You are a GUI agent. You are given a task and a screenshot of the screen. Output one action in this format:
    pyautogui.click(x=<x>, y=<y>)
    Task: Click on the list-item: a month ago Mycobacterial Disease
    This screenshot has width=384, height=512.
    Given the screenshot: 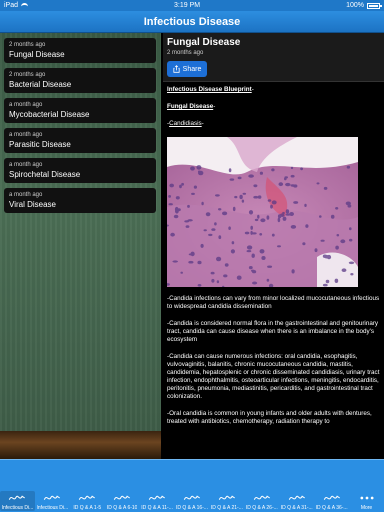 What is the action you would take?
    pyautogui.click(x=80, y=110)
    